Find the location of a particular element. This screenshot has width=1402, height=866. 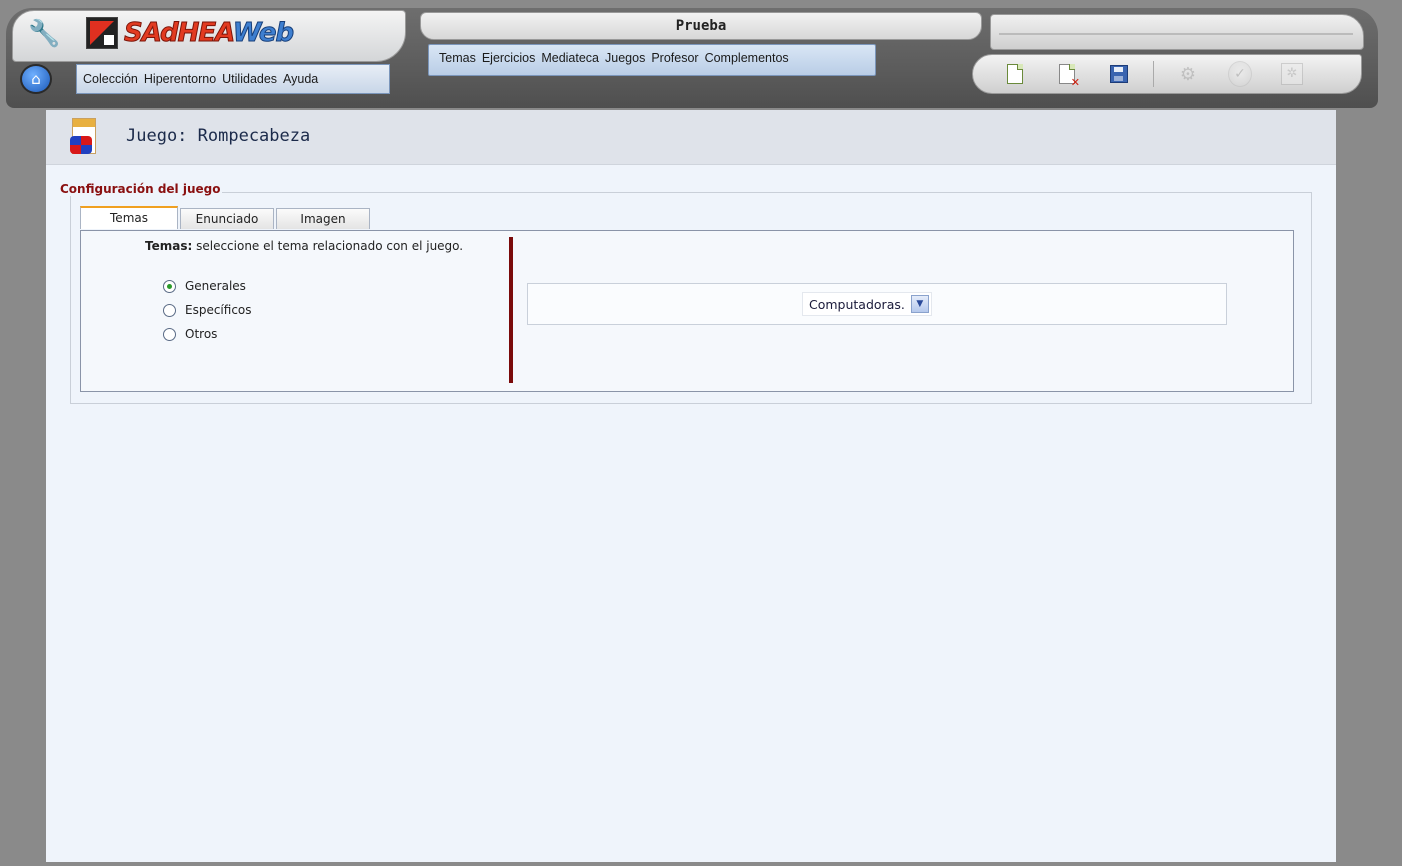

radio-especificos: Específicos is located at coordinates (207, 310).